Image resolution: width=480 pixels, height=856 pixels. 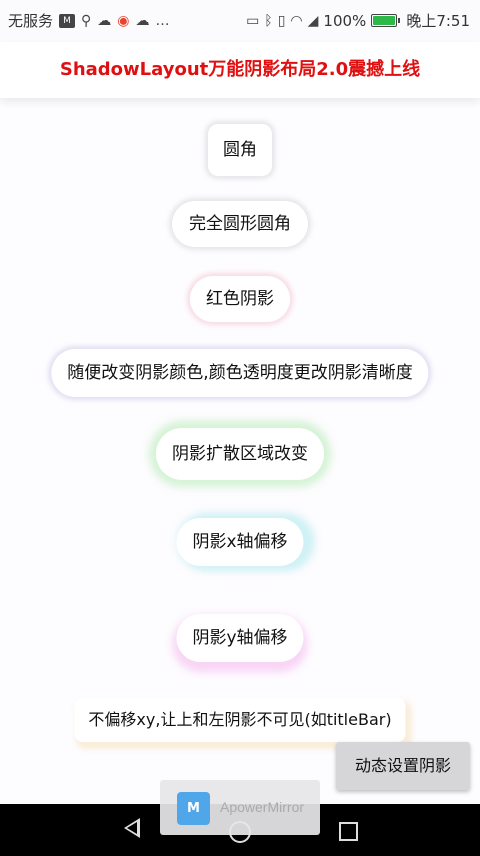 What do you see at coordinates (281, 20) in the screenshot?
I see `vibrate-icon: ▯` at bounding box center [281, 20].